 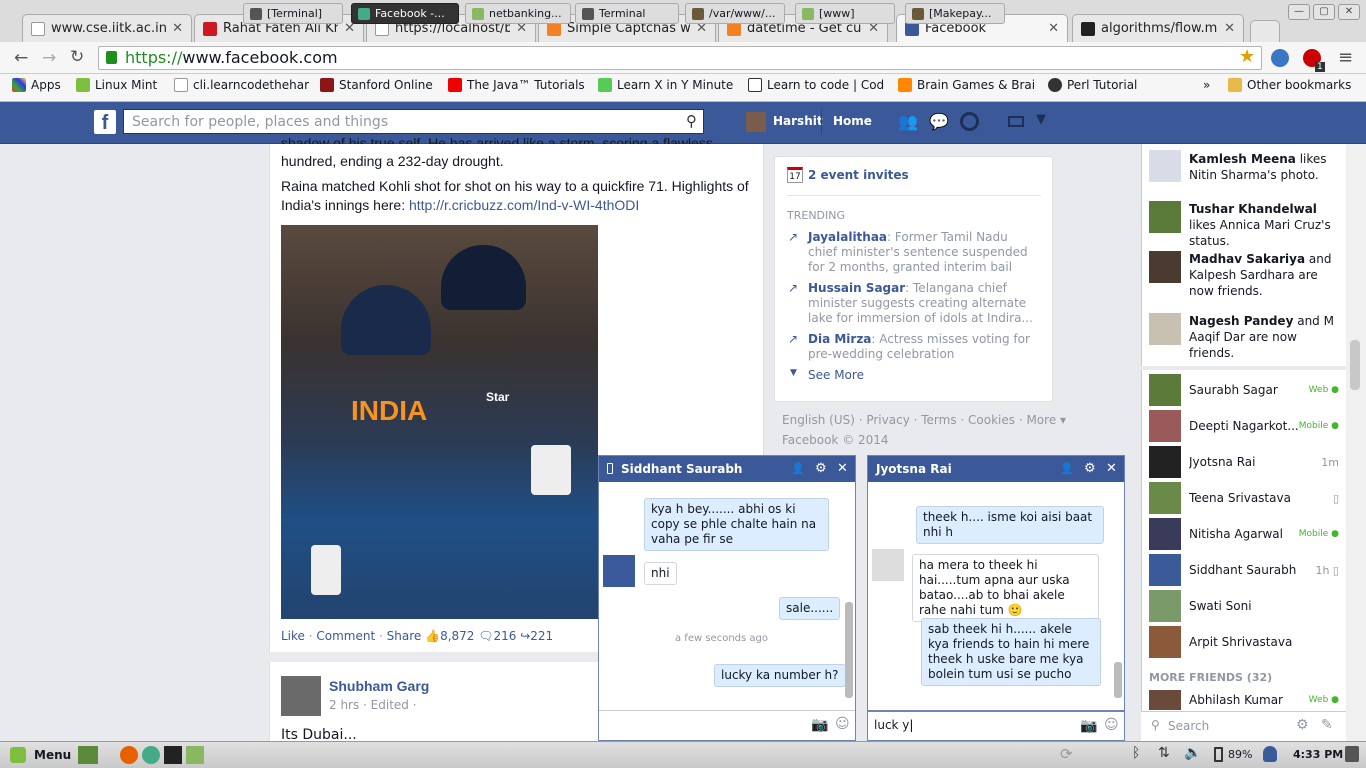 I want to click on bookmark-cli: cli.learncodethehar, so click(x=242, y=85).